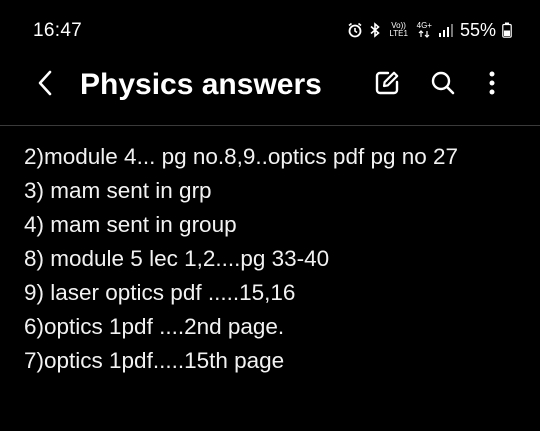 Image resolution: width=540 pixels, height=431 pixels. I want to click on page-title: Physics answers, so click(201, 84).